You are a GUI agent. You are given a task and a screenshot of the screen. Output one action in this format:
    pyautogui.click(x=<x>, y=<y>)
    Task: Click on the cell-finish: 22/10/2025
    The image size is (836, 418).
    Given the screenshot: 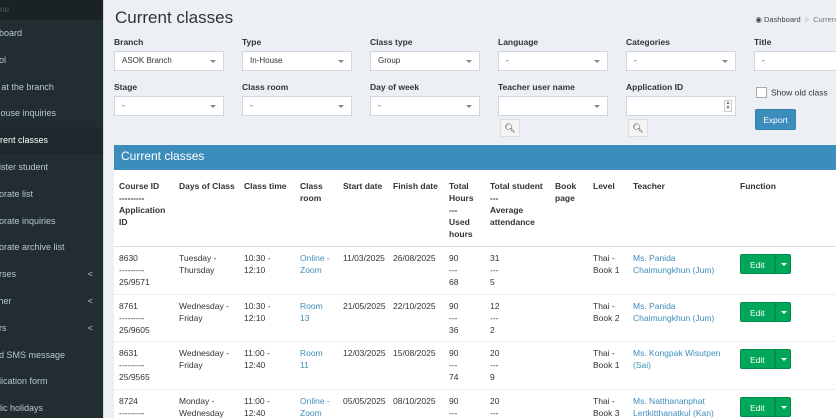 What is the action you would take?
    pyautogui.click(x=416, y=318)
    